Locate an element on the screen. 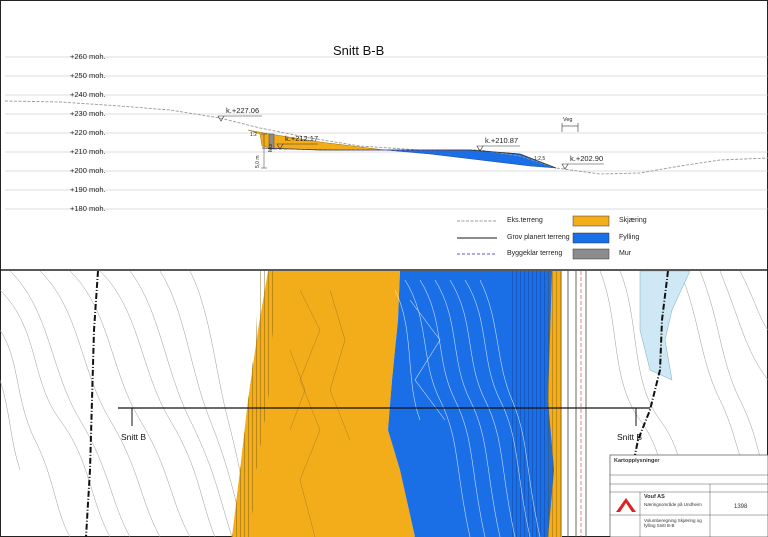 The height and width of the screenshot is (537, 768). elevation-label: +250 moh. is located at coordinates (88, 75).